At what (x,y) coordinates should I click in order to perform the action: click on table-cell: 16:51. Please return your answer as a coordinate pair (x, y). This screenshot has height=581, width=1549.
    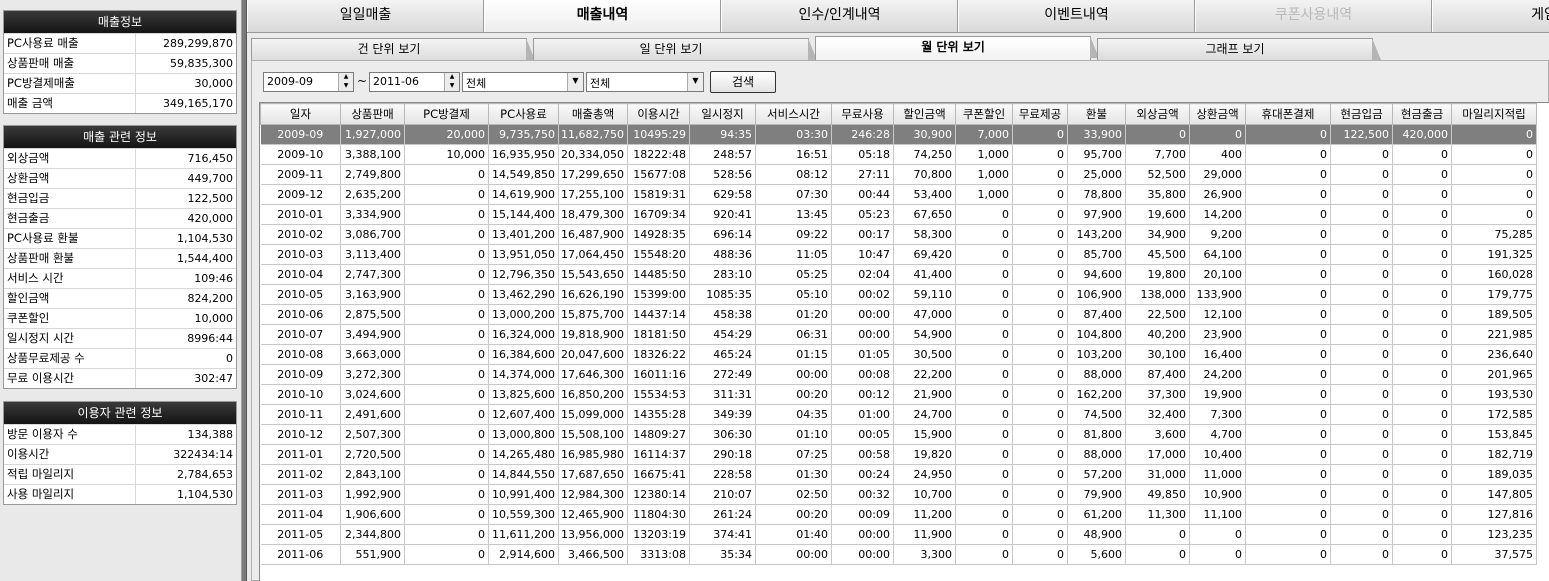
    Looking at the image, I should click on (793, 154).